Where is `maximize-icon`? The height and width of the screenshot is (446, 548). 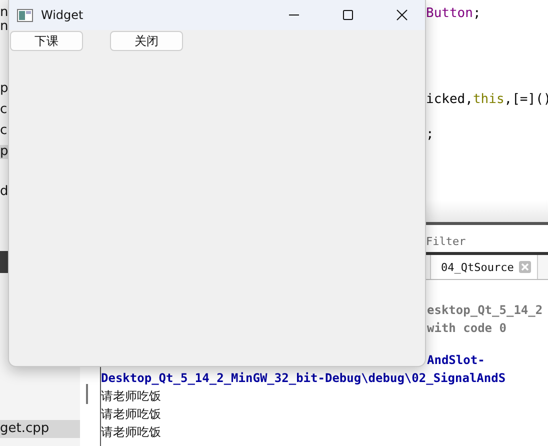
maximize-icon is located at coordinates (348, 15).